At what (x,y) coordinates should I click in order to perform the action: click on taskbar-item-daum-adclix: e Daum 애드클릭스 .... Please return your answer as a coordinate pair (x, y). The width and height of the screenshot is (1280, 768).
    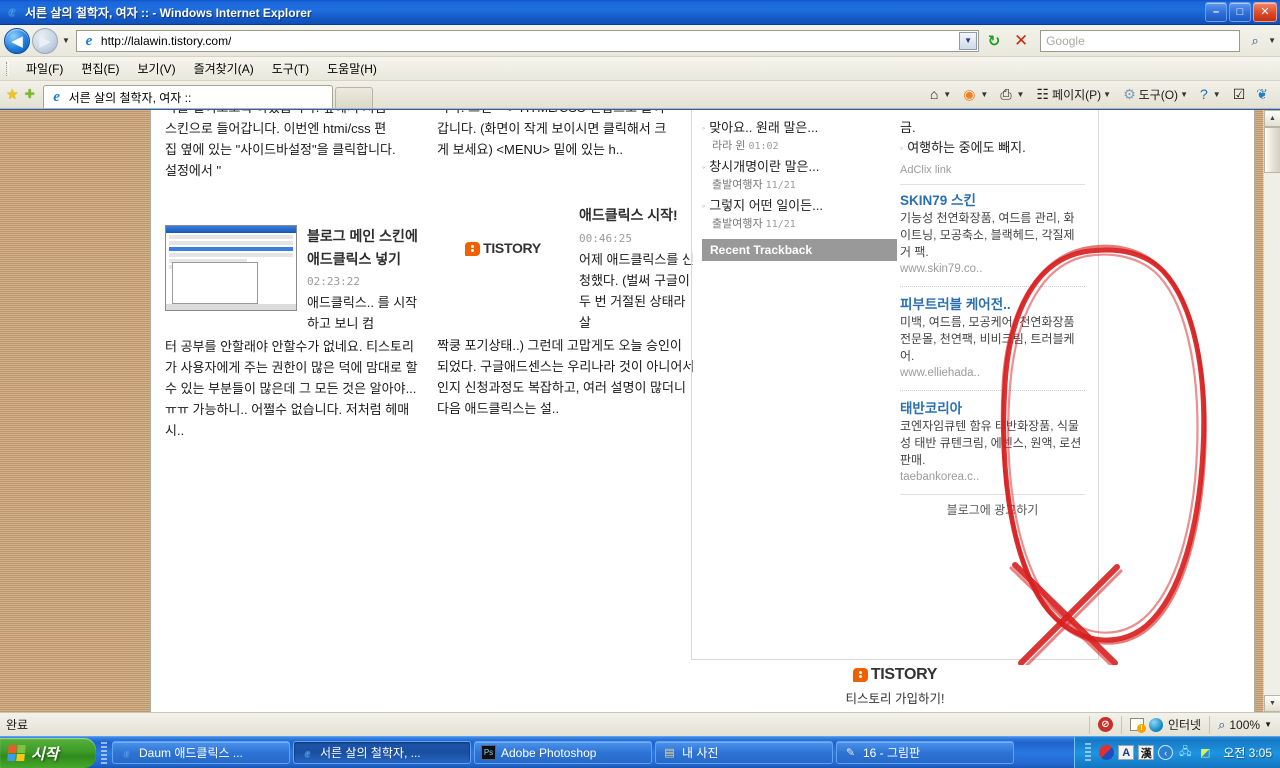
    Looking at the image, I should click on (201, 752).